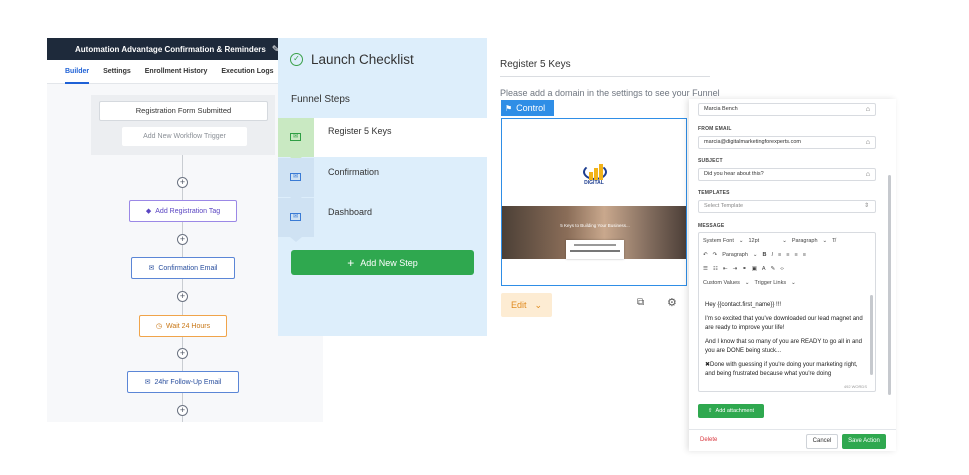  Describe the element at coordinates (787, 109) in the screenshot. I see `from-name-field: Marcia Bench ⌂` at that location.